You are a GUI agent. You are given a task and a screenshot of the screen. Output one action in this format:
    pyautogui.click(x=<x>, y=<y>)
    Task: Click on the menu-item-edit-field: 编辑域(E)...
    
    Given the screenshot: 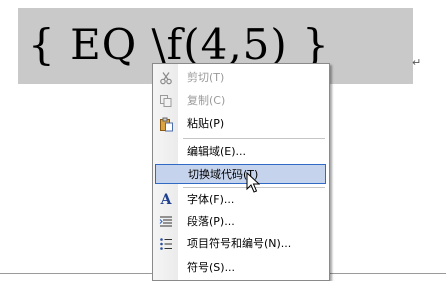 What is the action you would take?
    pyautogui.click(x=240, y=152)
    